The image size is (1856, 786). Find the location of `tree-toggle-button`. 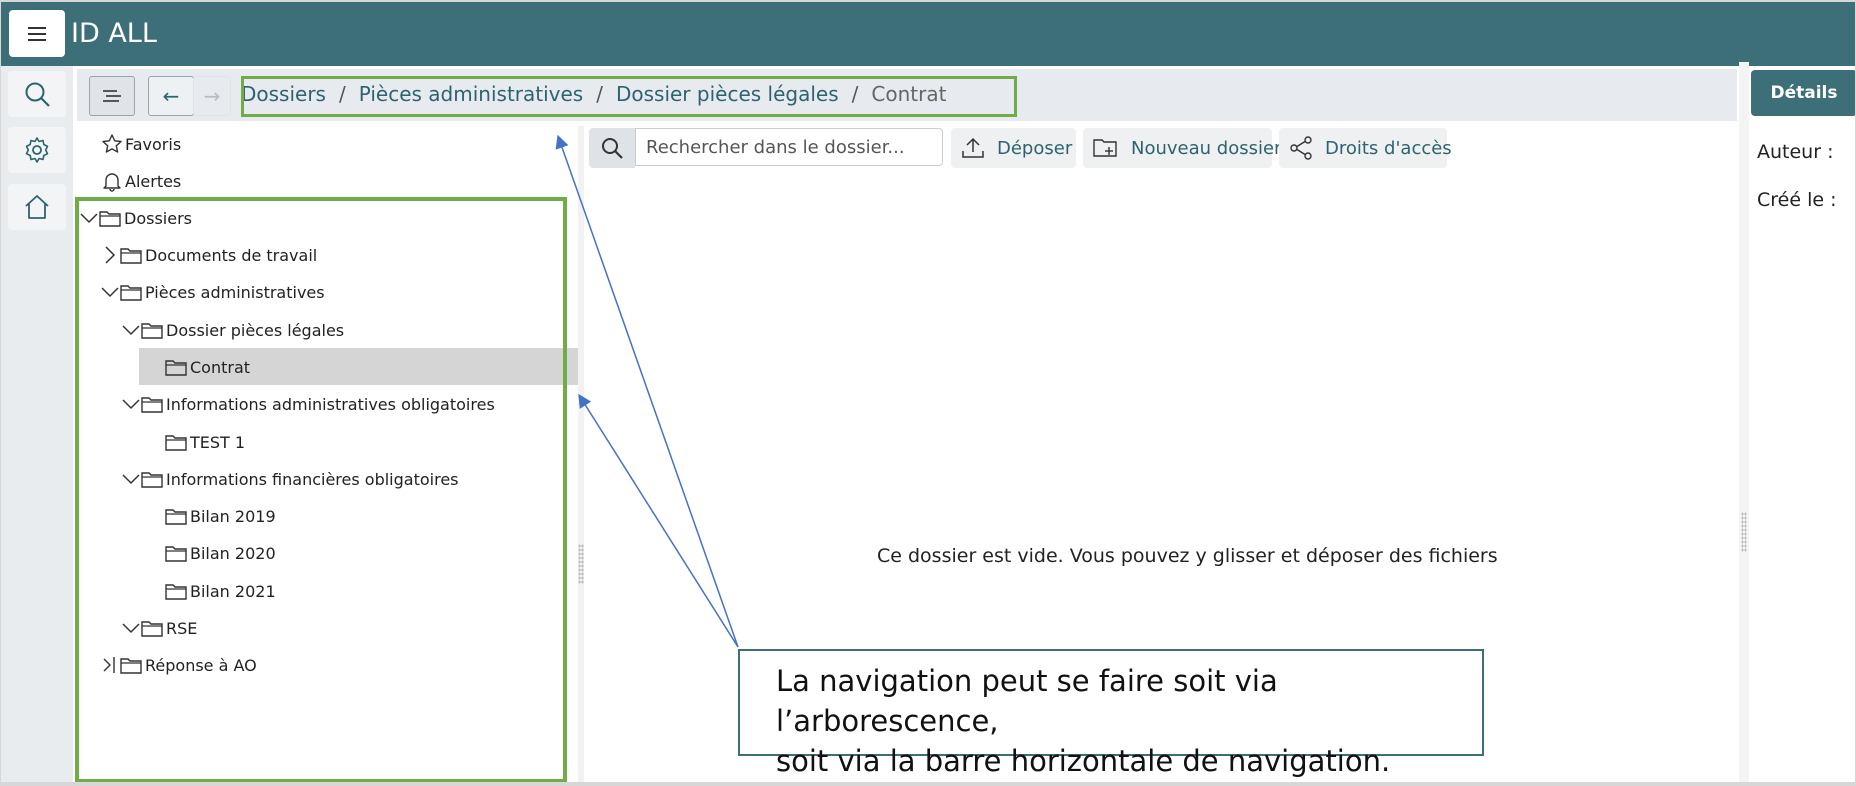

tree-toggle-button is located at coordinates (112, 96).